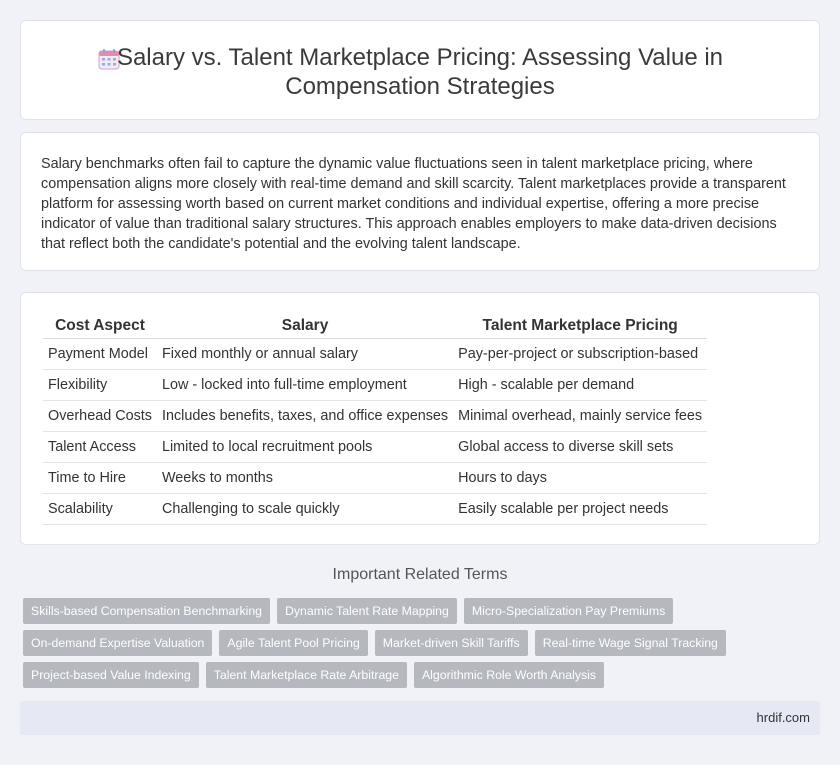  What do you see at coordinates (568, 611) in the screenshot?
I see `related-term-tag: Micro-Specialization Pay Premiums` at bounding box center [568, 611].